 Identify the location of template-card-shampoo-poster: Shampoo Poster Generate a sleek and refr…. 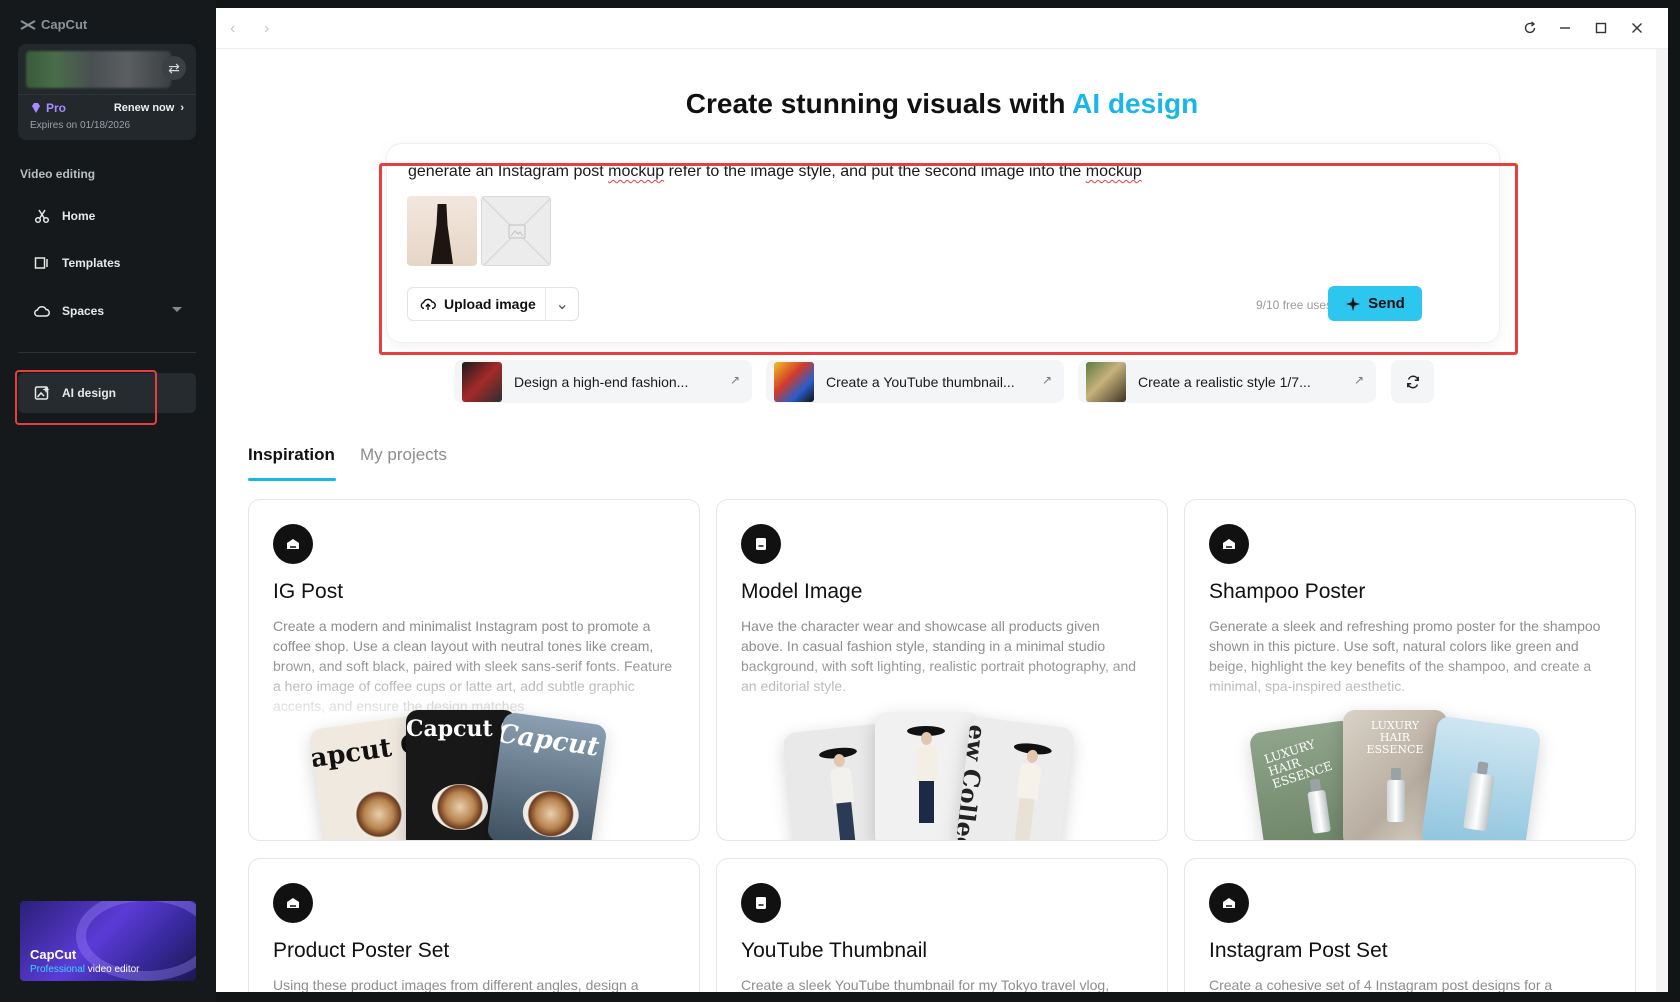
(1410, 670).